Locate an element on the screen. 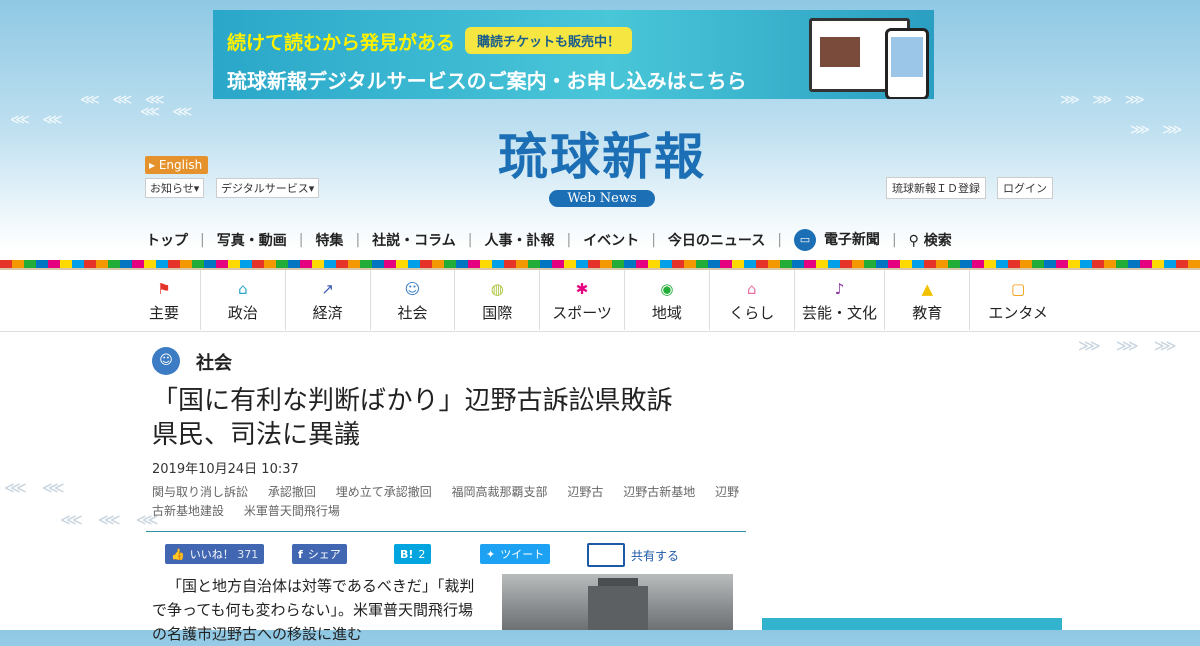  cat-education: ▲ 教育 is located at coordinates (928, 300).